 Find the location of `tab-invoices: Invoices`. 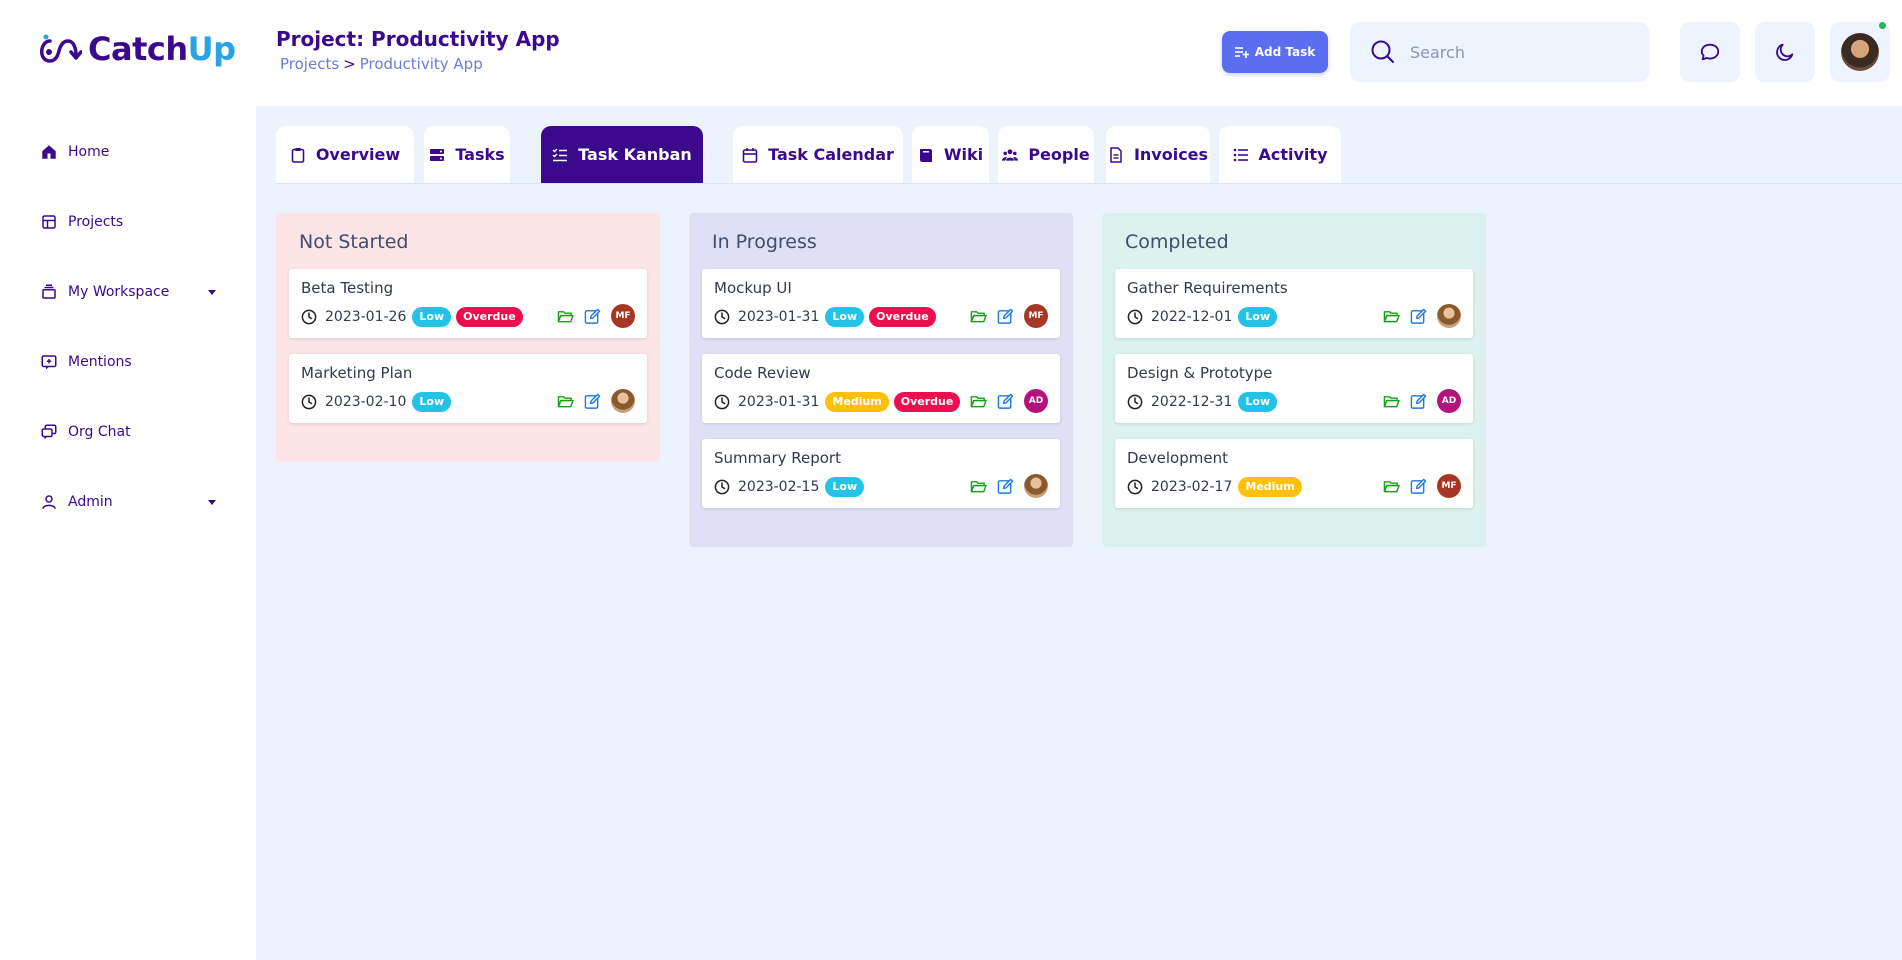

tab-invoices: Invoices is located at coordinates (1158, 154).